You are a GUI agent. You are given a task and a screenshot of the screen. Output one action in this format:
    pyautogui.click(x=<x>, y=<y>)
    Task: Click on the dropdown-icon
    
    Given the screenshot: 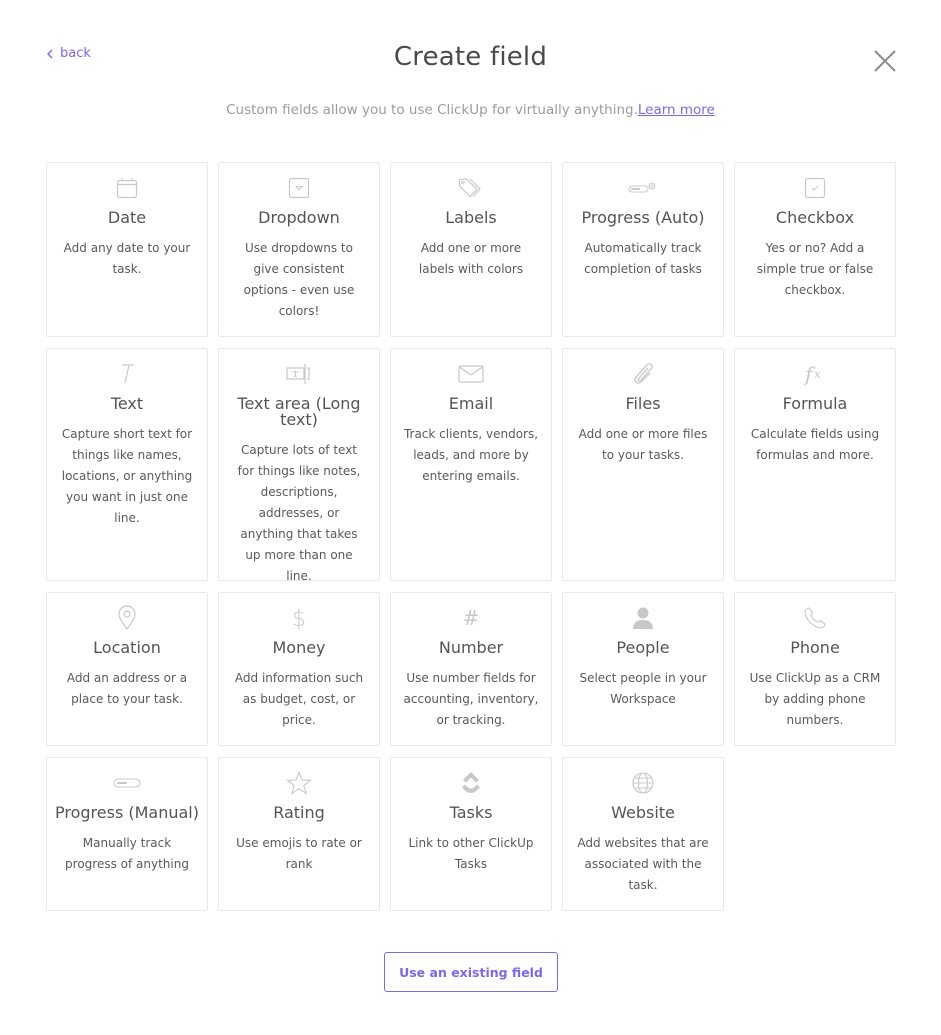 What is the action you would take?
    pyautogui.click(x=299, y=188)
    